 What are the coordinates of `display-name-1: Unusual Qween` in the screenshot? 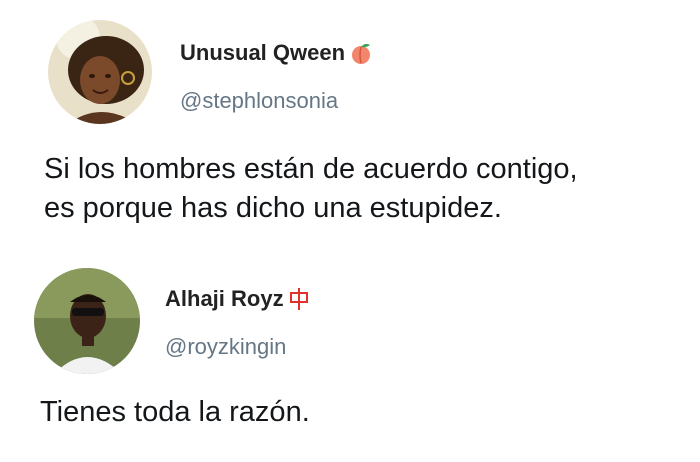 It's located at (276, 53).